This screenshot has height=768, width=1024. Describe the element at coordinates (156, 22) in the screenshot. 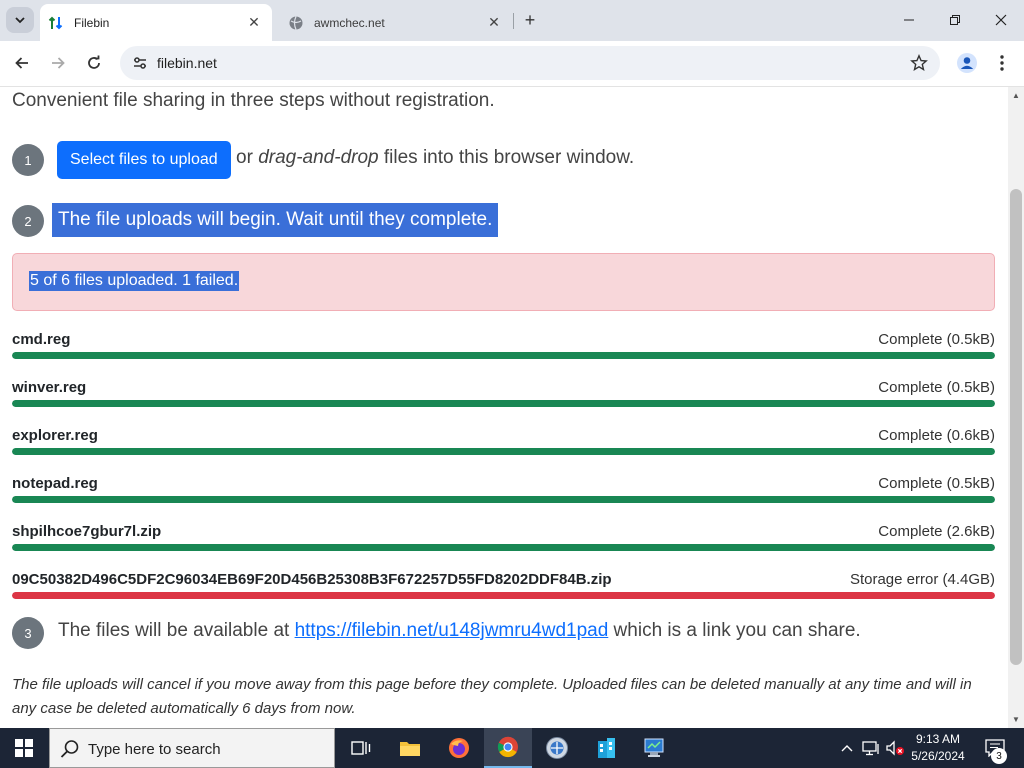

I see `tab-filebin: Filebin ✕` at that location.